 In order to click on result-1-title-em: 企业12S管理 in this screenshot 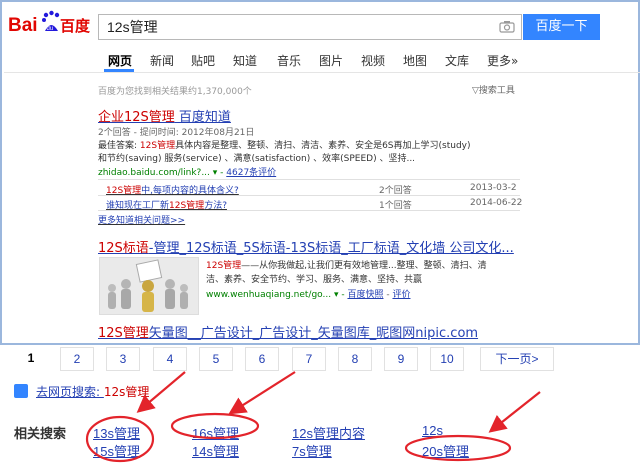, I will do `click(136, 117)`.